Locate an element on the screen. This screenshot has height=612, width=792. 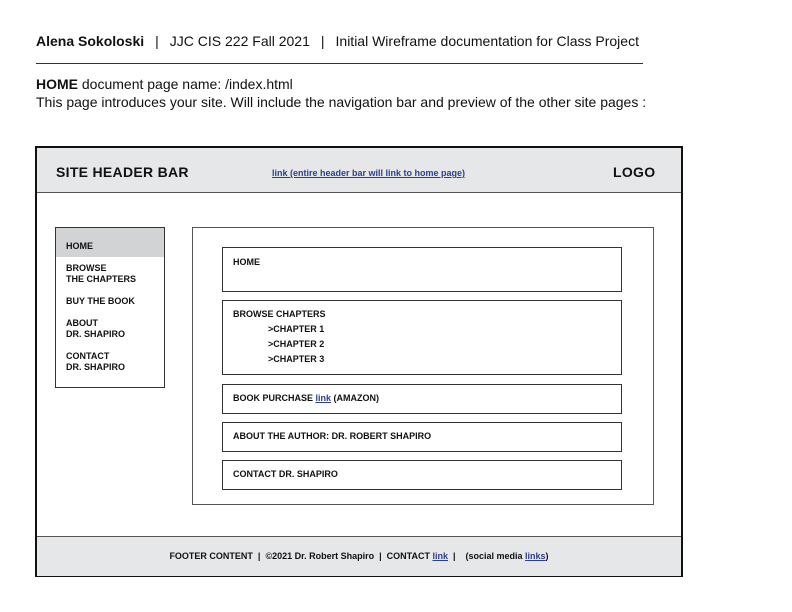
nav-item-buy: BUY THE BOOK is located at coordinates (110, 301).